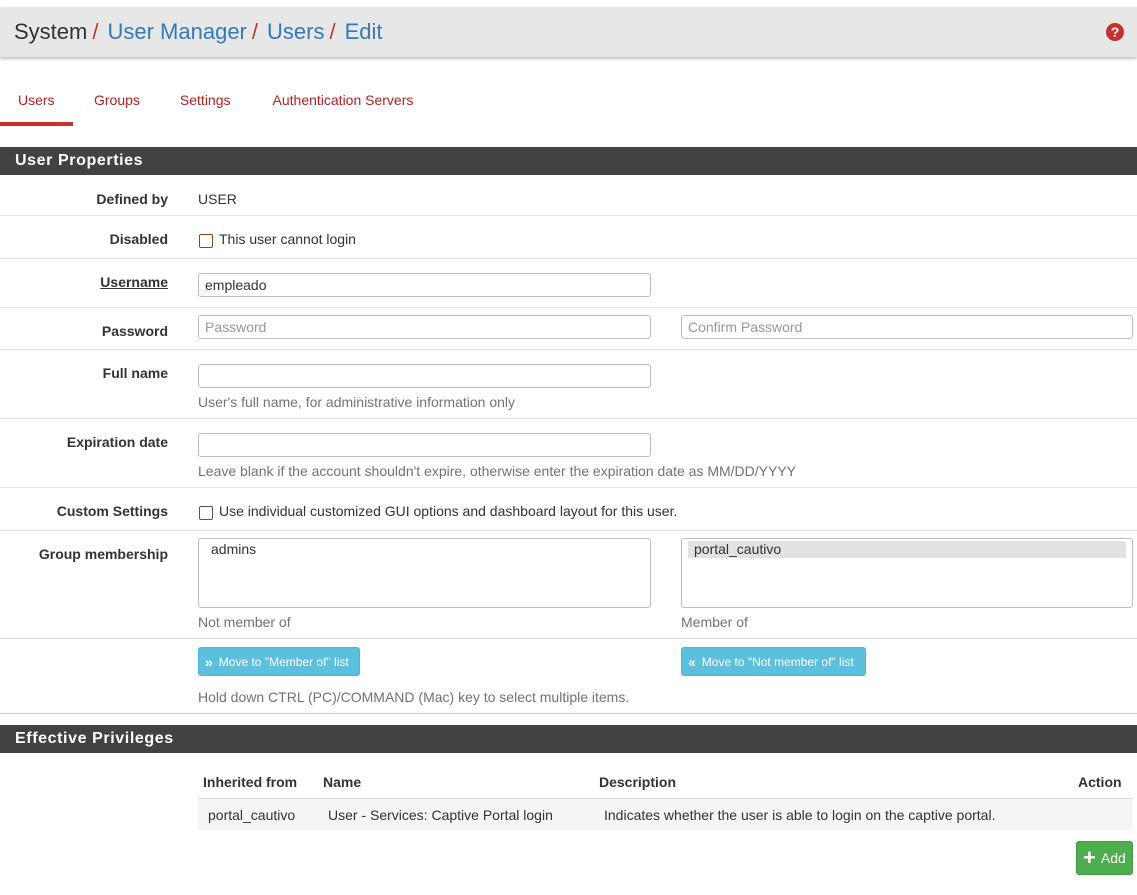 This screenshot has height=895, width=1137. I want to click on cell-inherited-from: portal_cautivo, so click(252, 815).